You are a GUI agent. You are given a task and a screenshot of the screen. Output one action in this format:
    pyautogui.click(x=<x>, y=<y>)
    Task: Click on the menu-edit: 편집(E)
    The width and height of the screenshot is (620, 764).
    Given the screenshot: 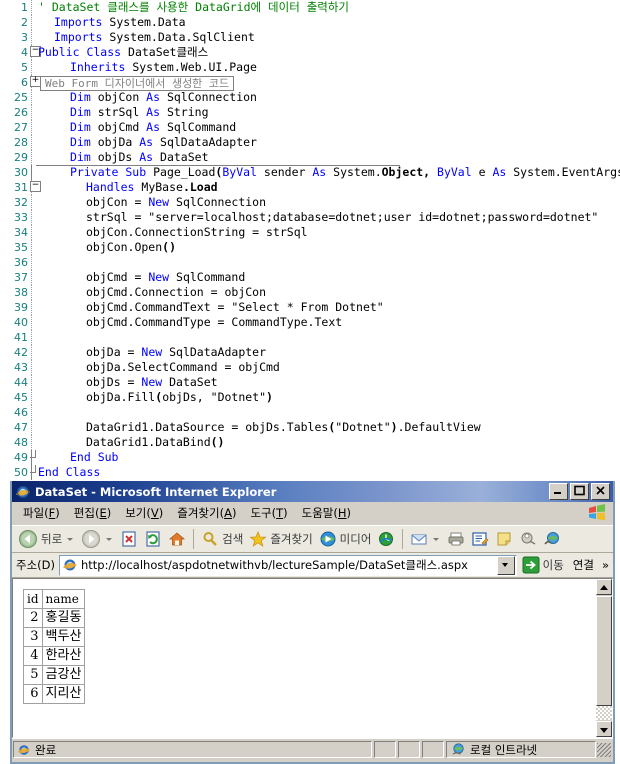 What is the action you would take?
    pyautogui.click(x=92, y=513)
    